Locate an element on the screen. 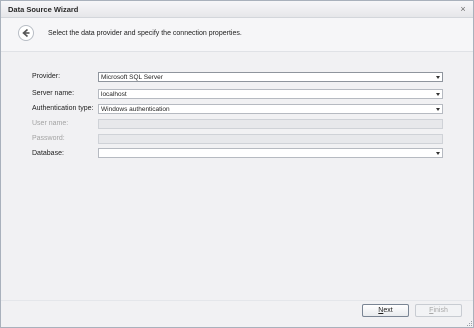  authentication-type-value: Windows authentication is located at coordinates (135, 109).